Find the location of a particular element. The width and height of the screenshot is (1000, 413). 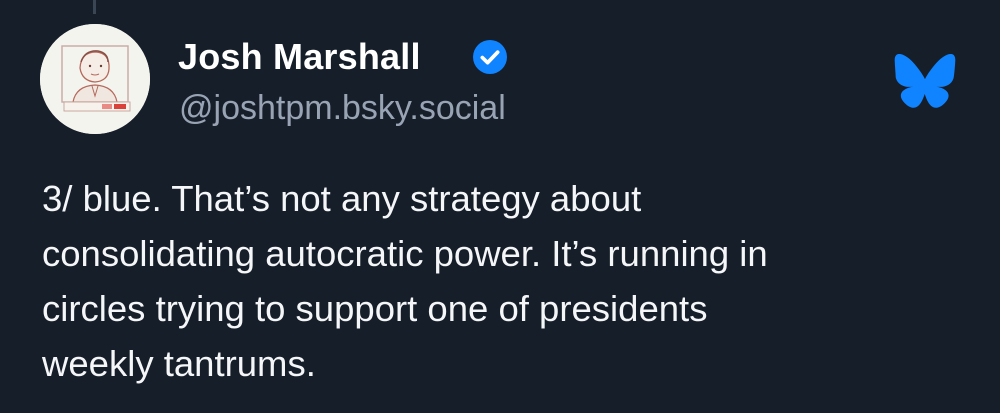

author-handle: @joshtpm.bsky.social is located at coordinates (342, 108).